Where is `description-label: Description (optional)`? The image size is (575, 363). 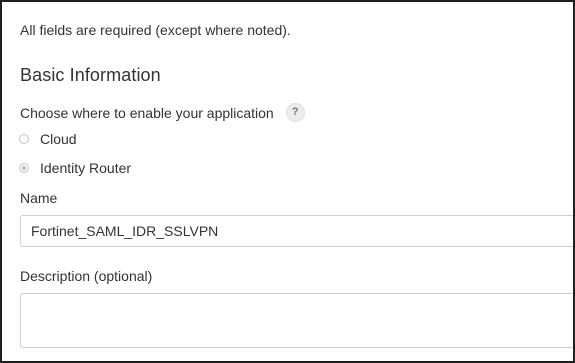 description-label: Description (optional) is located at coordinates (86, 276).